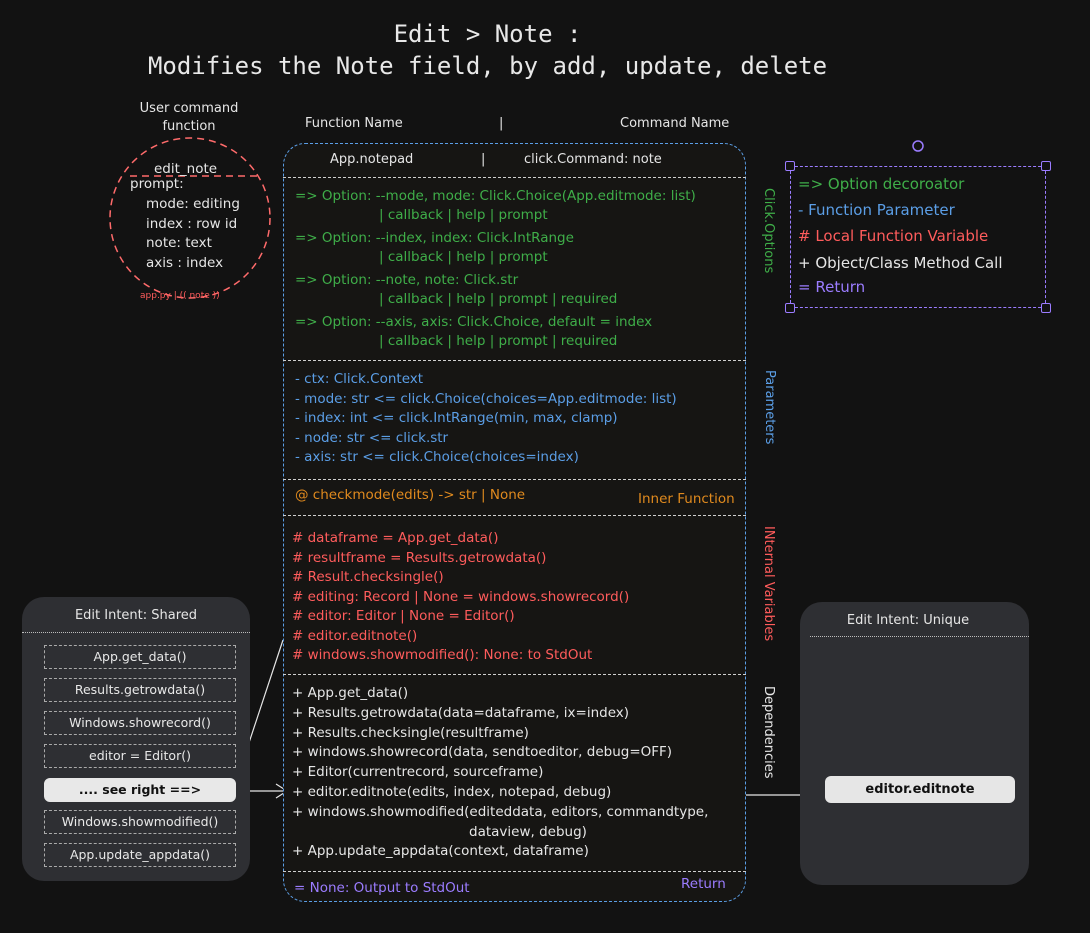  What do you see at coordinates (186, 169) in the screenshot?
I see `user-command-name: edit_note` at bounding box center [186, 169].